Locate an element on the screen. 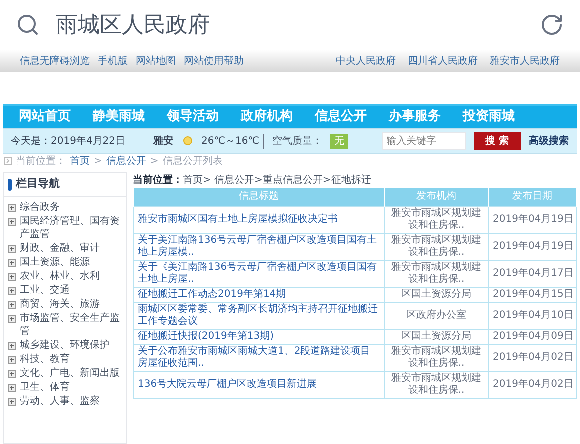 The width and height of the screenshot is (580, 444). top-link: 信息无障碍浏览 is located at coordinates (55, 61).